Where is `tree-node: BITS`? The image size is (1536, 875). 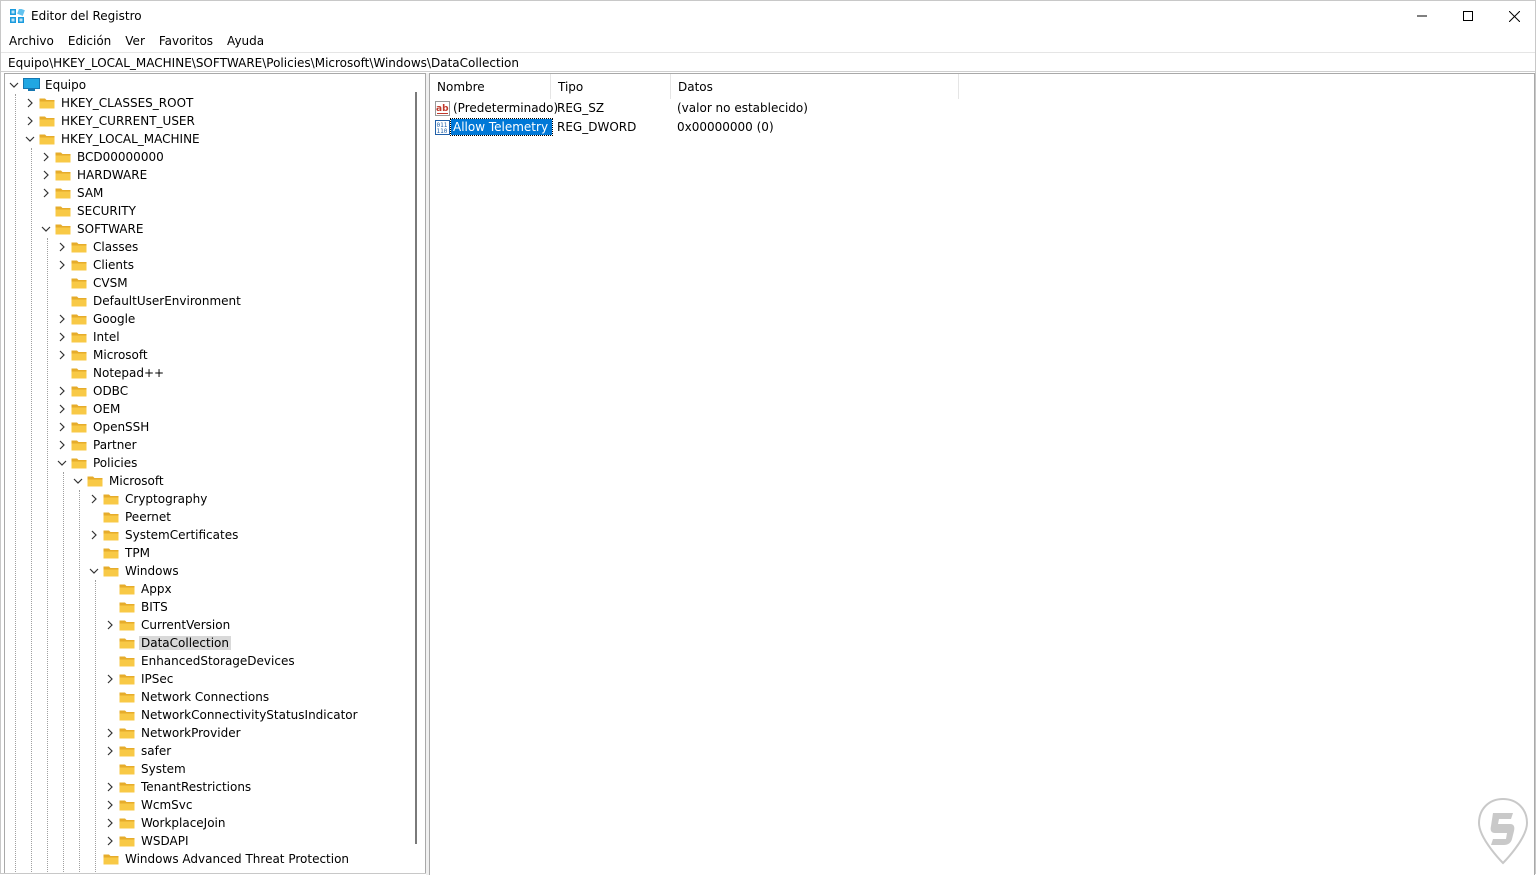 tree-node: BITS is located at coordinates (210, 607).